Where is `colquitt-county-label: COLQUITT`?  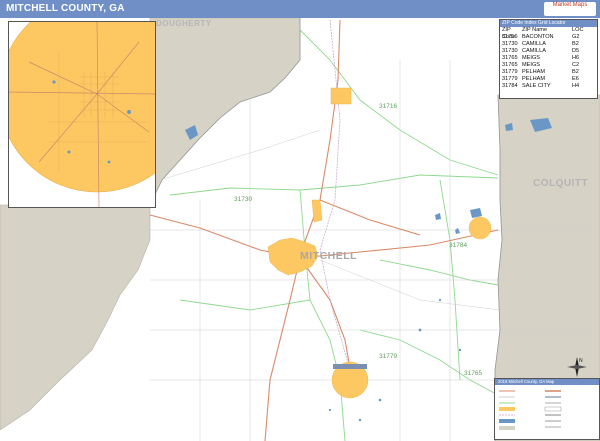
colquitt-county-label: COLQUITT is located at coordinates (561, 183).